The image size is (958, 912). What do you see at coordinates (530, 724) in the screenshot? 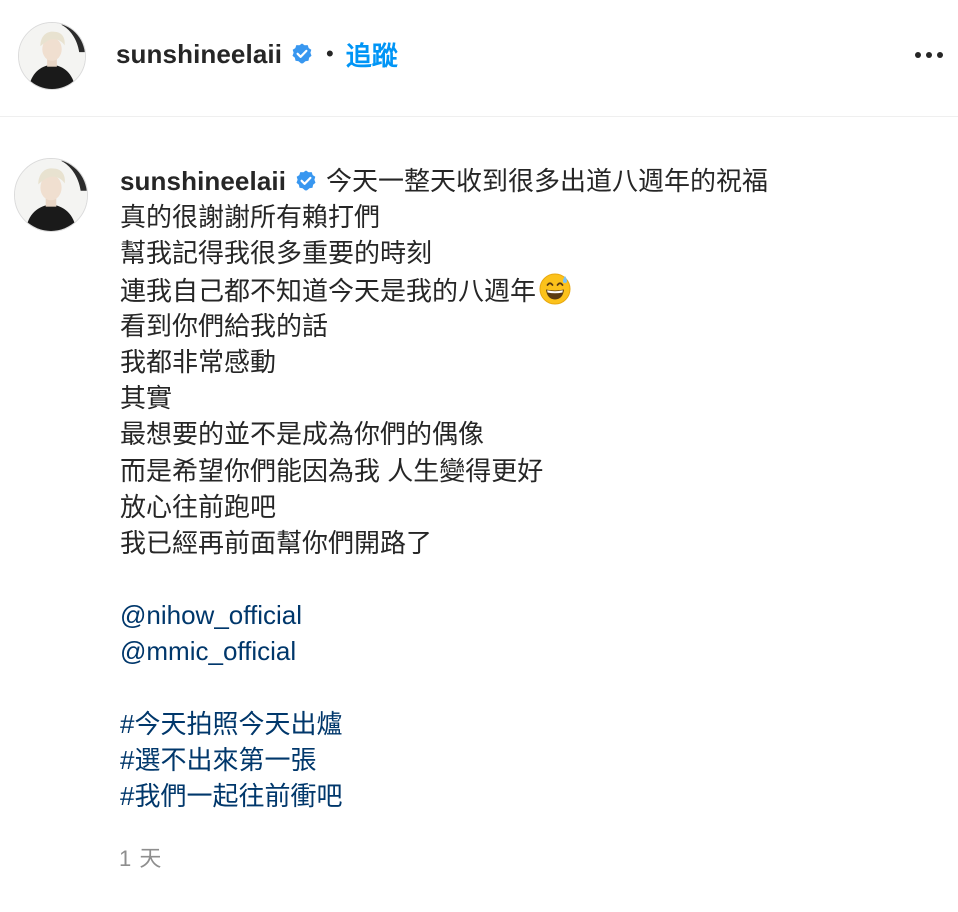
I see `hashtag-link: #今天拍照今天出爐` at bounding box center [530, 724].